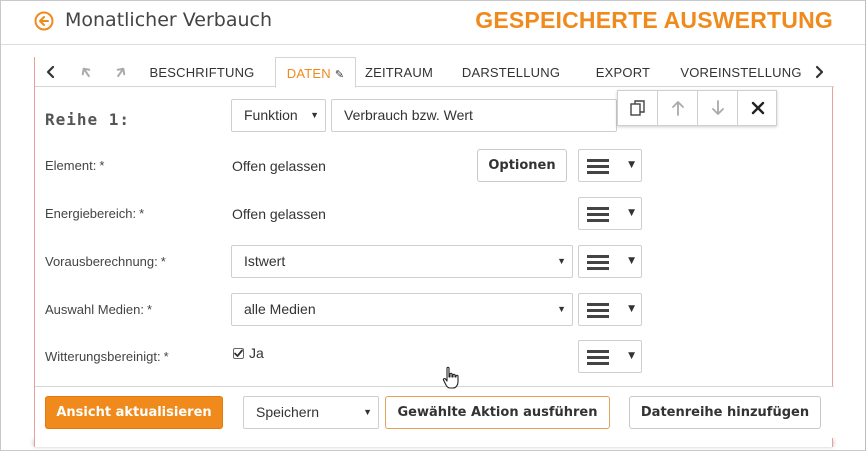 This screenshot has width=866, height=451. What do you see at coordinates (202, 72) in the screenshot?
I see `tab-beschriftung: BESCHRIFTUNG` at bounding box center [202, 72].